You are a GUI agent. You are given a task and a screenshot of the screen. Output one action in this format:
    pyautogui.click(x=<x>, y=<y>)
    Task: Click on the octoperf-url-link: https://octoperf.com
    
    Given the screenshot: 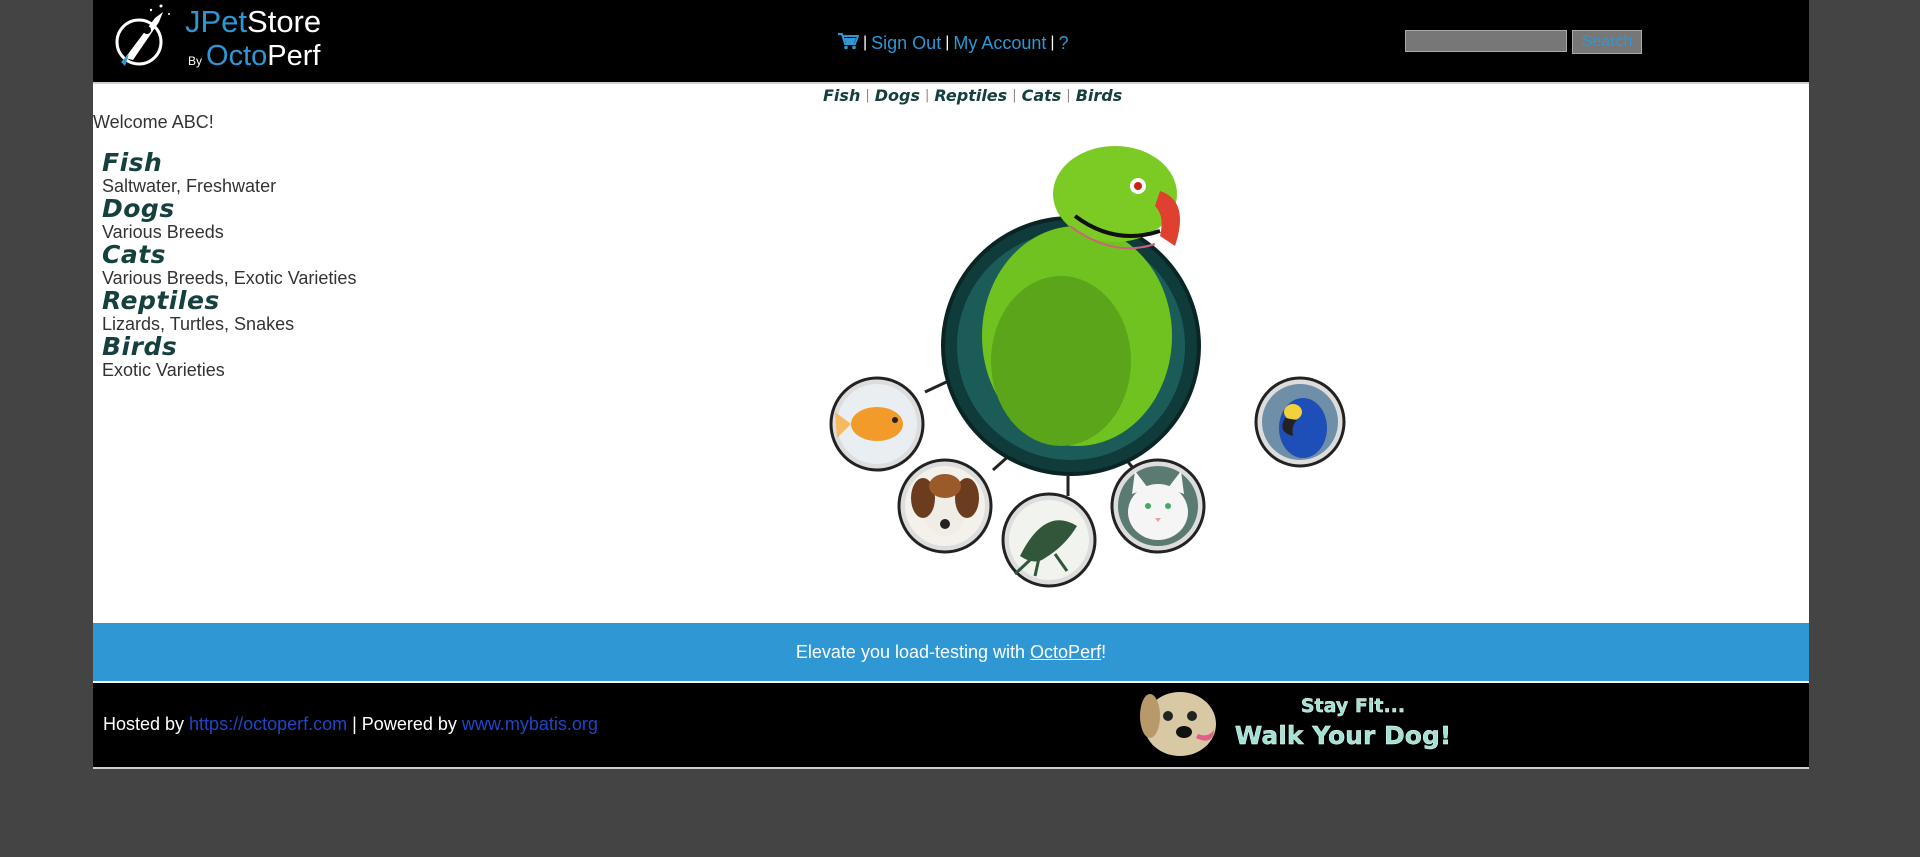 What is the action you would take?
    pyautogui.click(x=268, y=724)
    